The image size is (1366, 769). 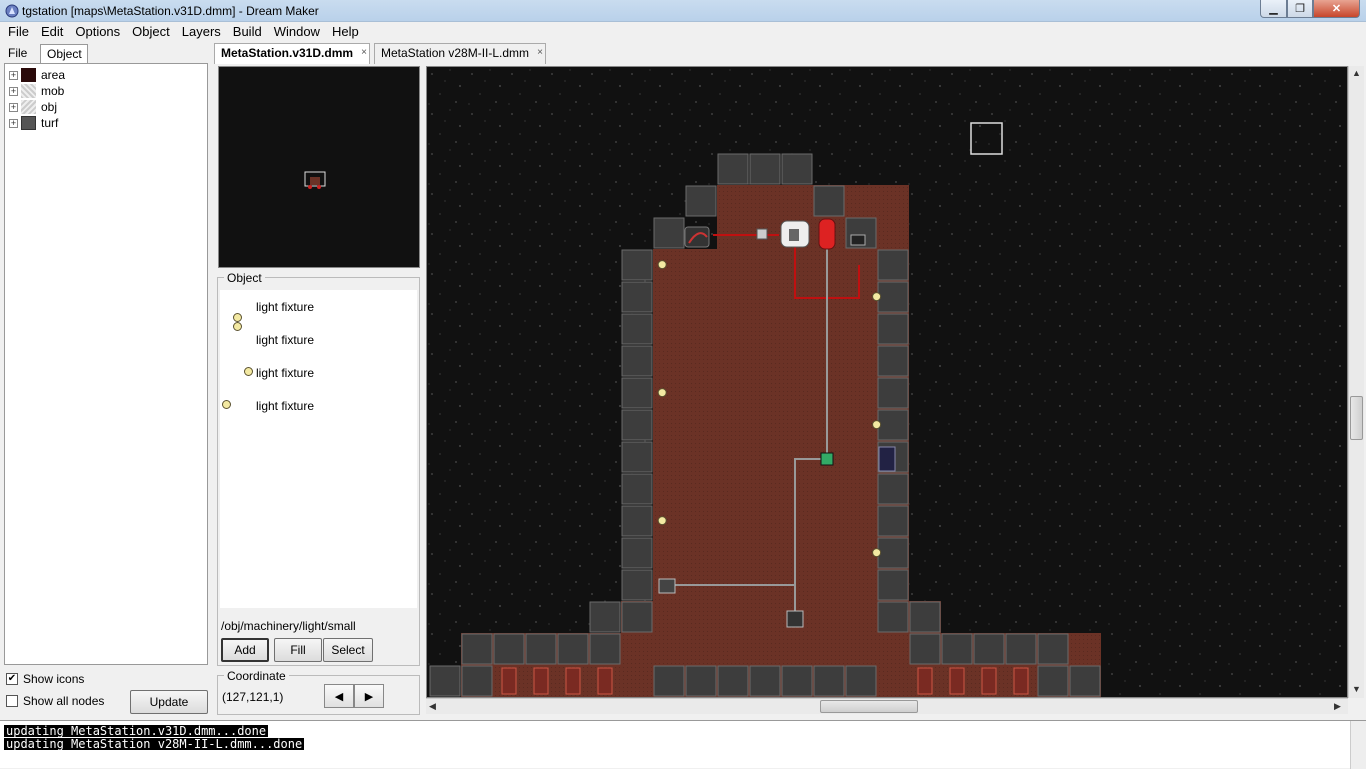 What do you see at coordinates (97, 32) in the screenshot?
I see `menu-options: Options` at bounding box center [97, 32].